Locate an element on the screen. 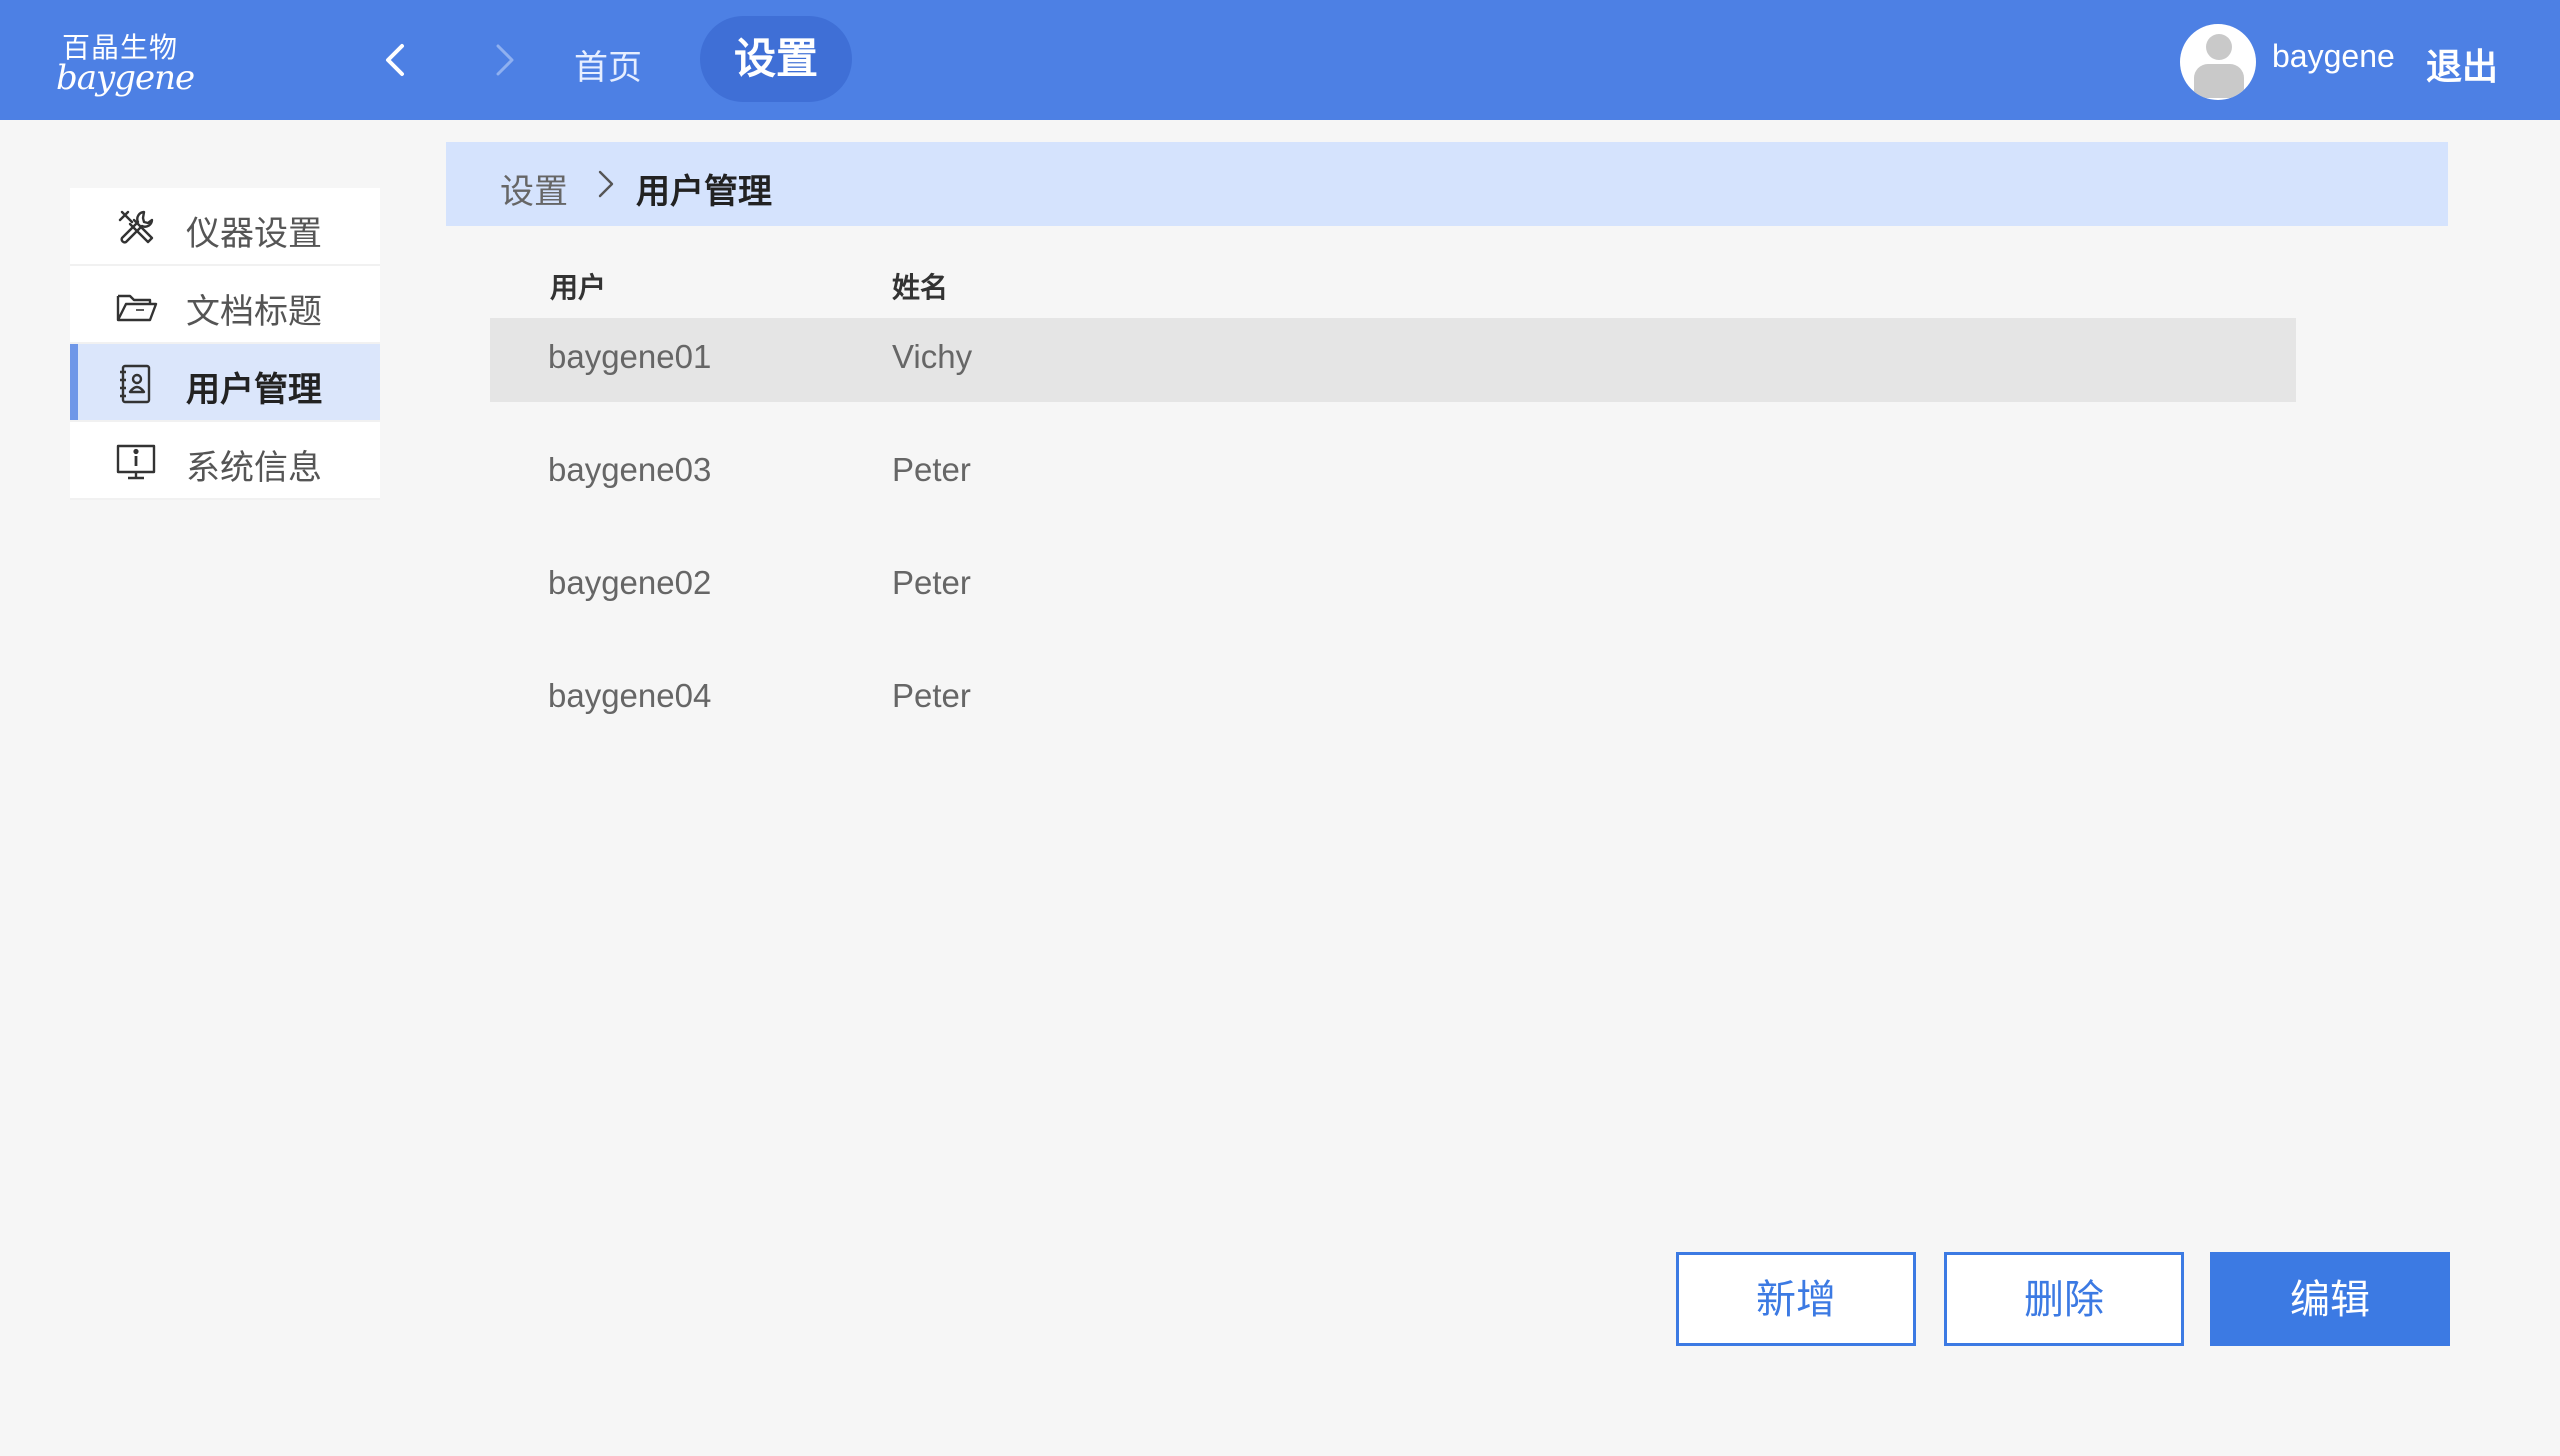 This screenshot has height=1456, width=2560. edit-button: 编辑 is located at coordinates (2330, 1299).